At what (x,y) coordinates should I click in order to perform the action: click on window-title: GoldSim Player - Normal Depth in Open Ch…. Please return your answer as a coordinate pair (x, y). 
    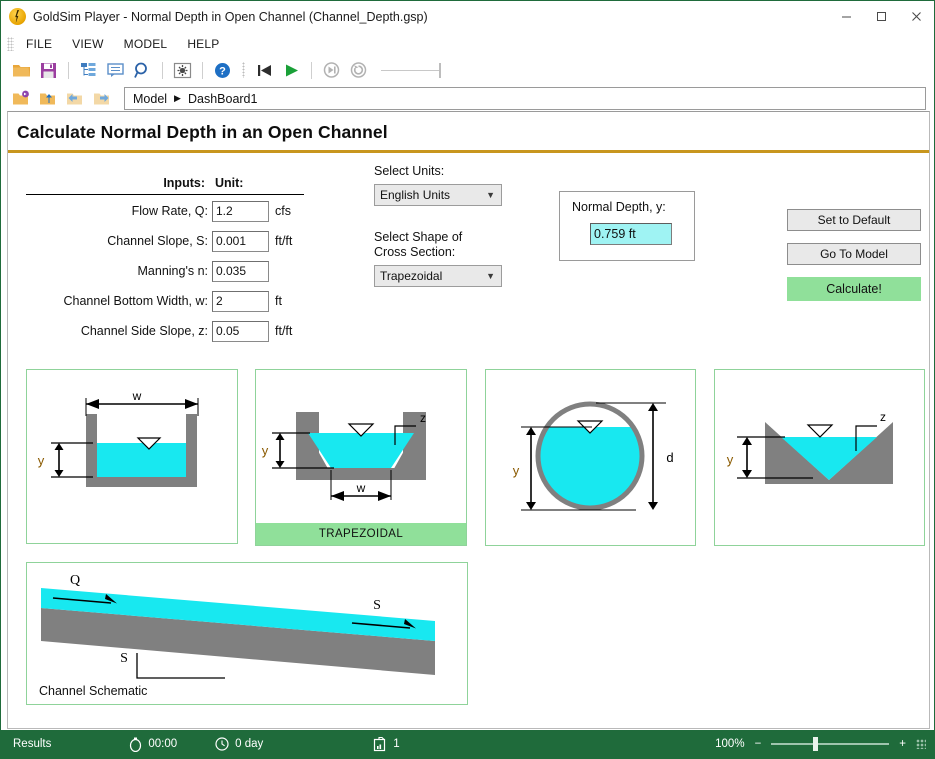
    Looking at the image, I should click on (230, 16).